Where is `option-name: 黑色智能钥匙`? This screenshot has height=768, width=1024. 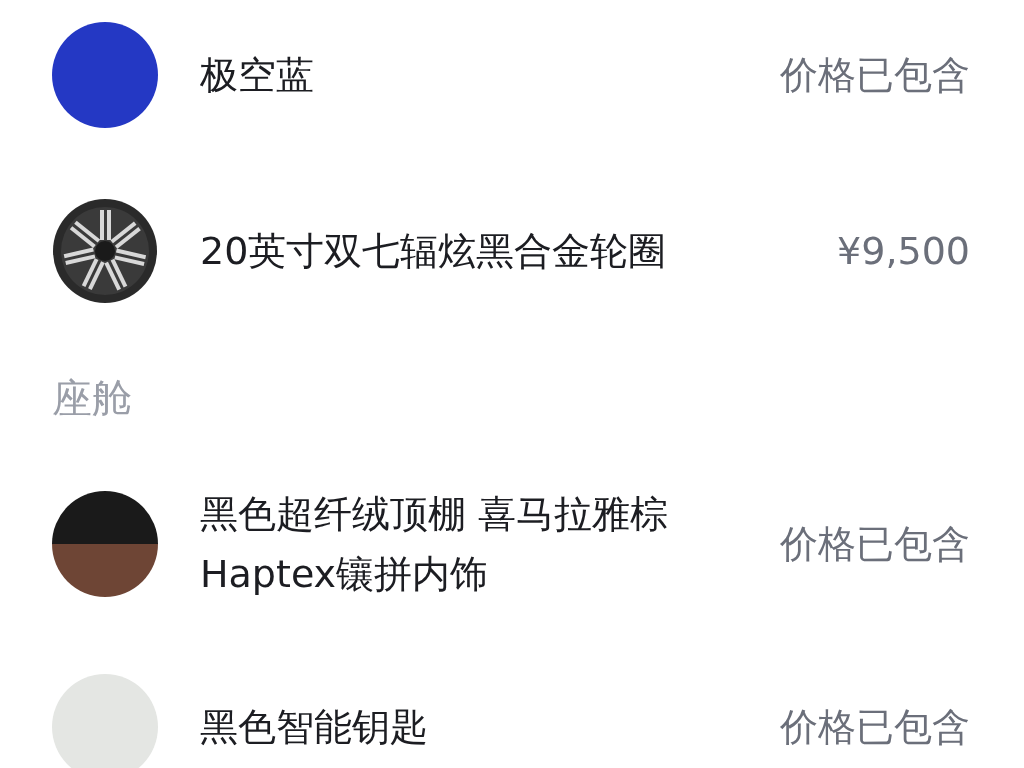 option-name: 黑色智能钥匙 is located at coordinates (314, 727).